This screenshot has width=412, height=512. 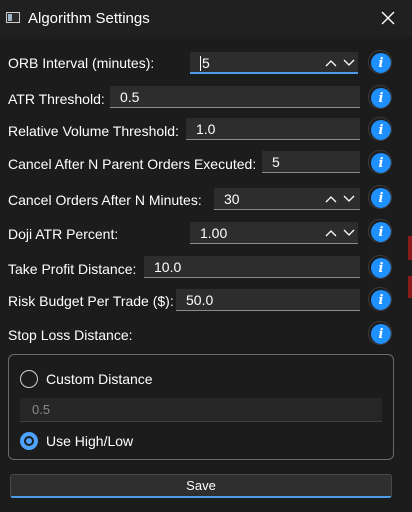 What do you see at coordinates (201, 410) in the screenshot?
I see `custom-distance-field: 0.5` at bounding box center [201, 410].